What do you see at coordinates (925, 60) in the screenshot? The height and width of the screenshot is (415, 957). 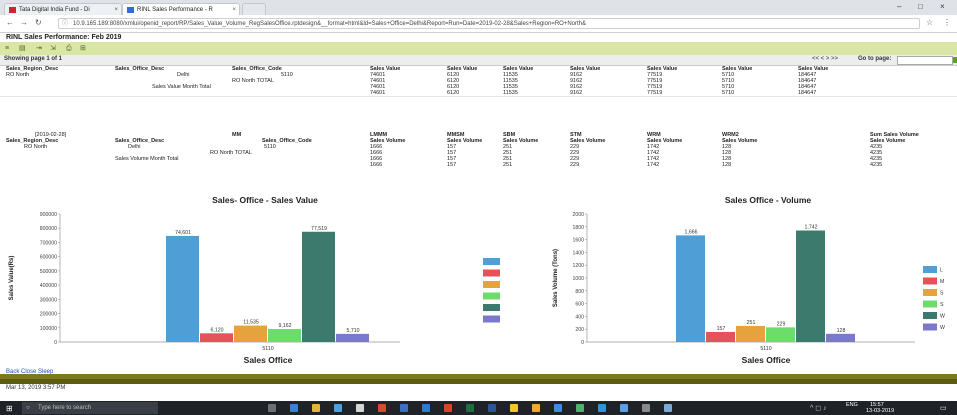 I see `goto-page-input` at bounding box center [925, 60].